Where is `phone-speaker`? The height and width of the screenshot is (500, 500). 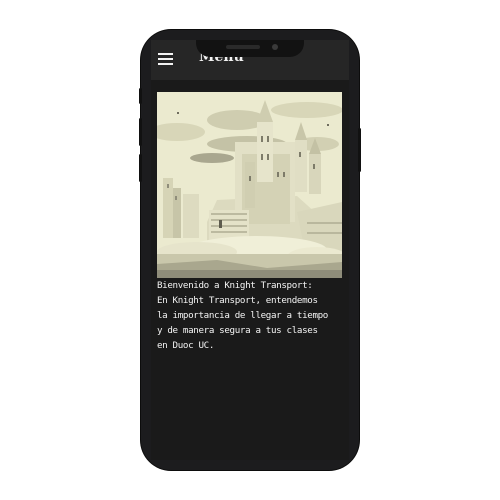 phone-speaker is located at coordinates (243, 47).